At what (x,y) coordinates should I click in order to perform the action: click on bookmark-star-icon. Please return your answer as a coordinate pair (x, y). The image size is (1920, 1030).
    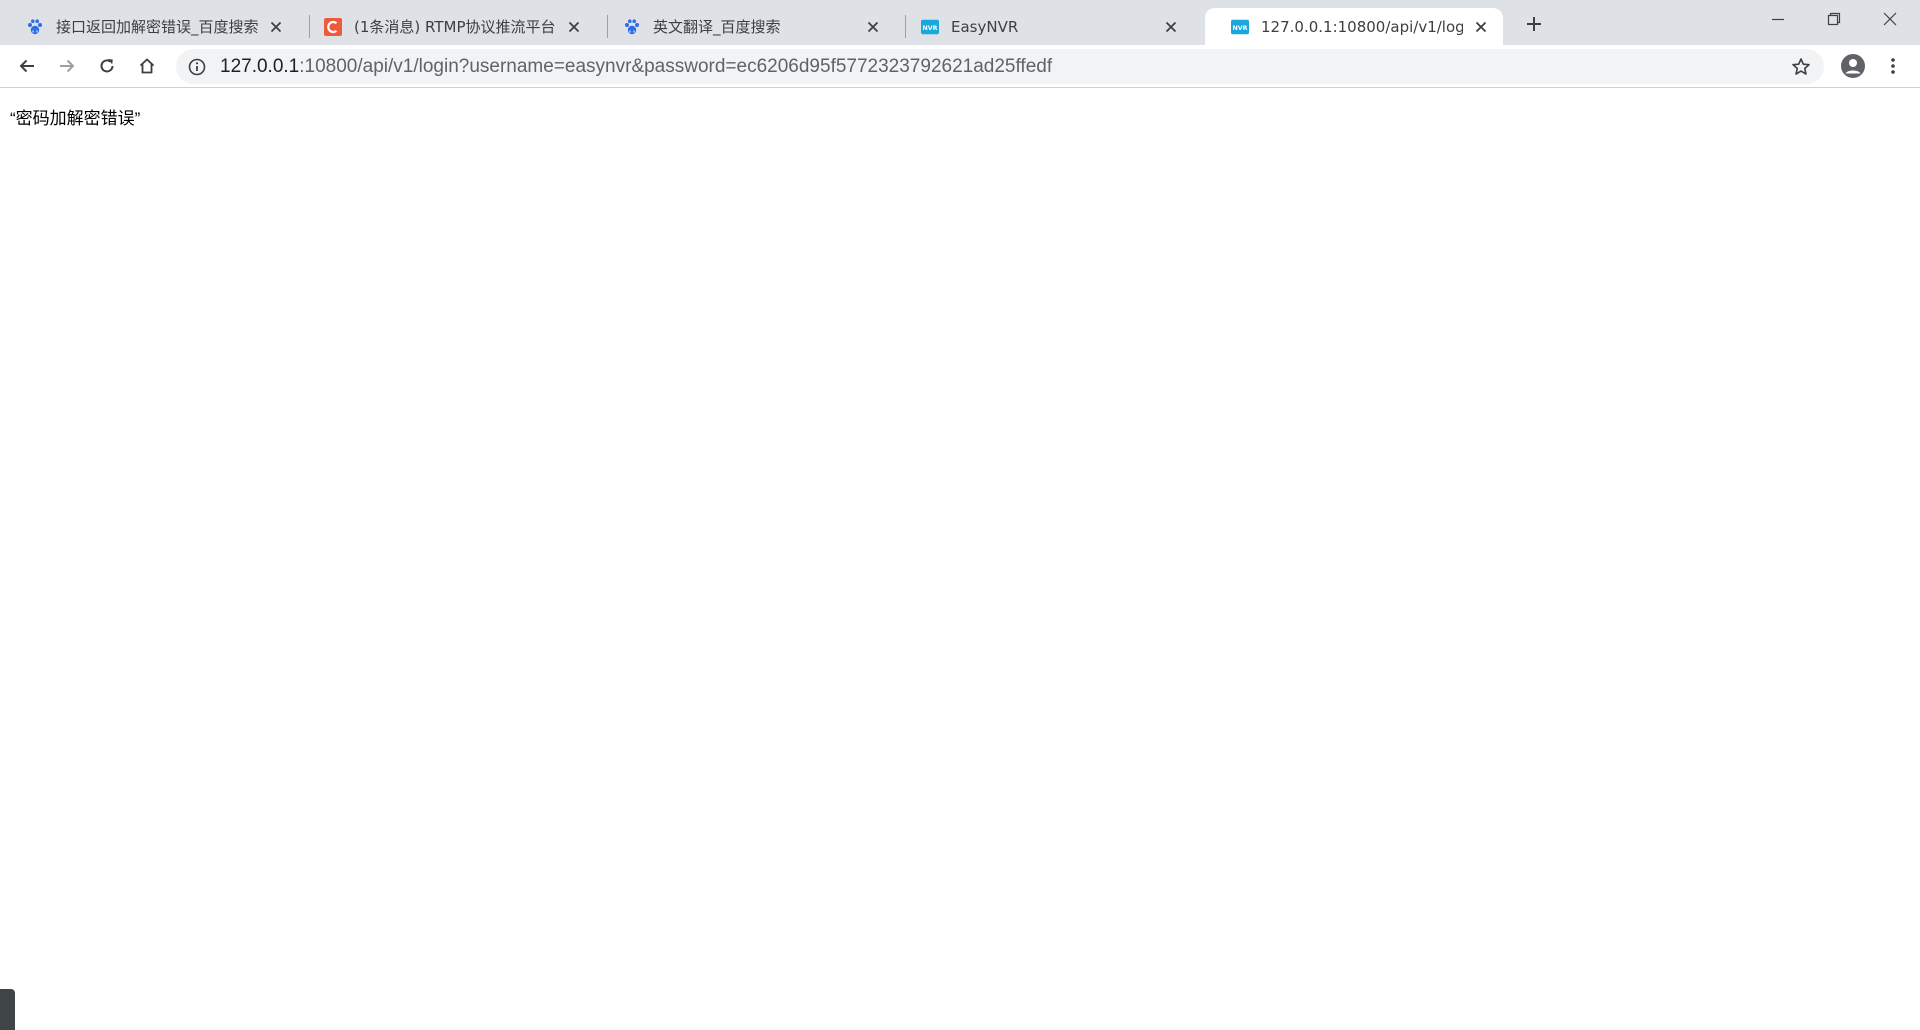
    Looking at the image, I should click on (1801, 67).